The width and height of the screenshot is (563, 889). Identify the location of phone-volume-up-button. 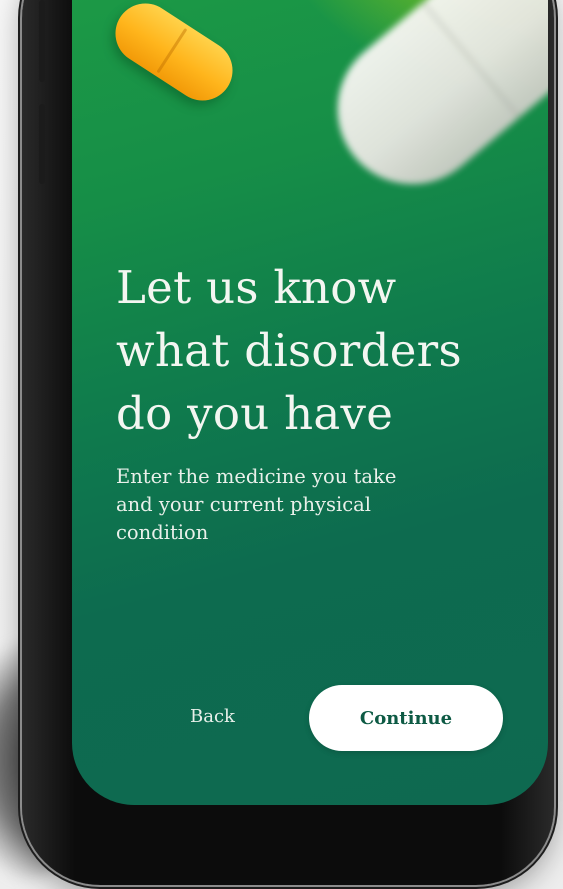
(42, 41).